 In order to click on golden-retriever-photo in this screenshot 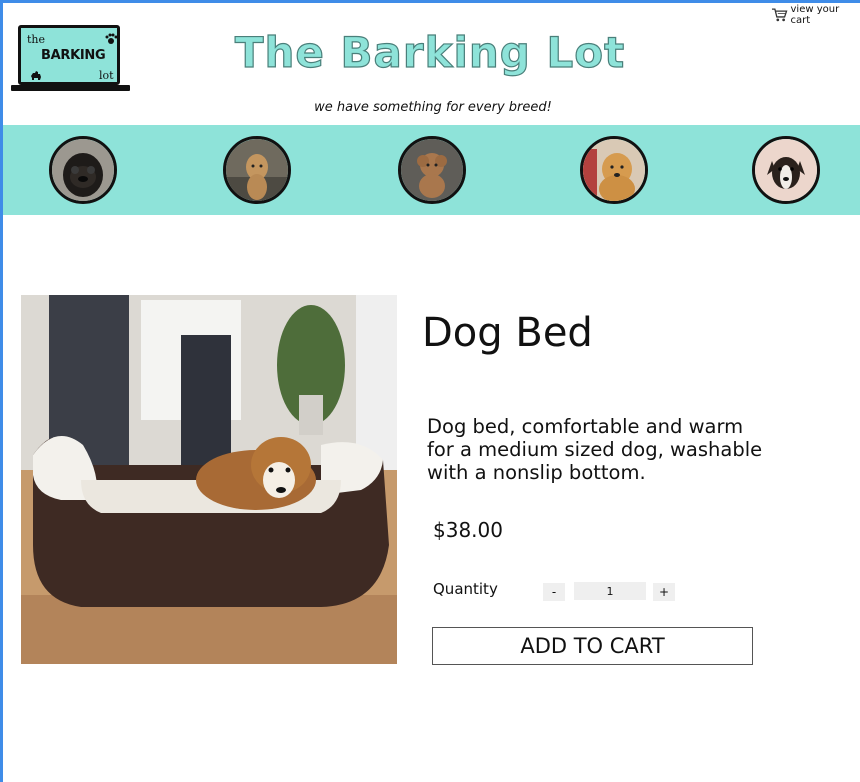, I will do `click(614, 170)`.